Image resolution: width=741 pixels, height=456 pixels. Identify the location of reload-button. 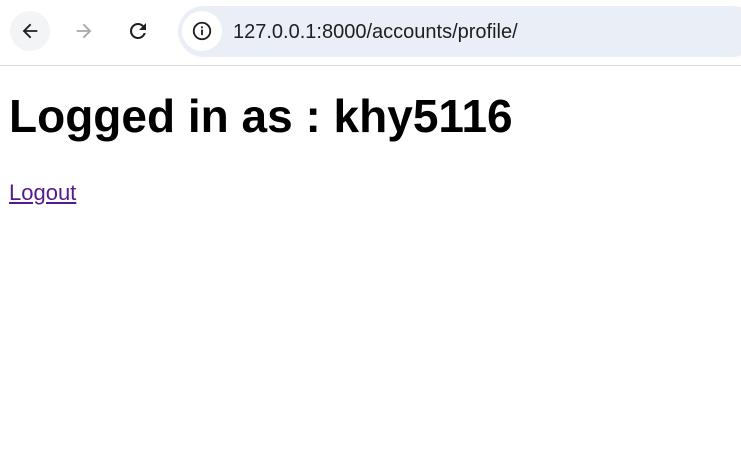
(138, 31).